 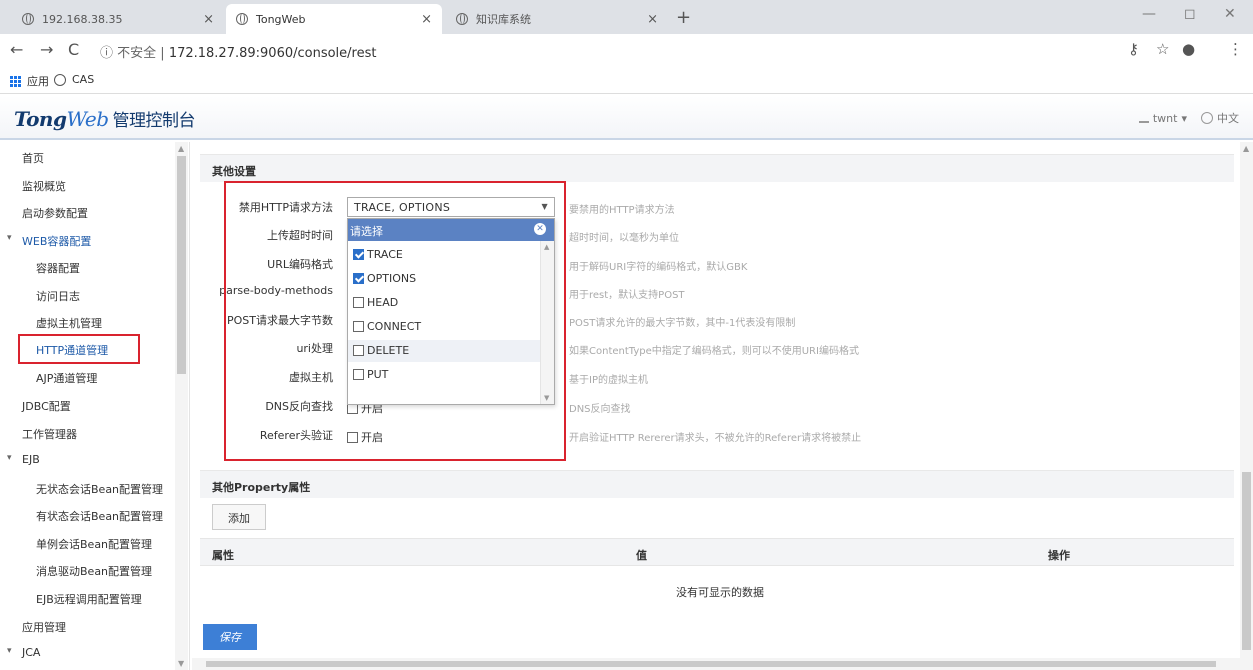 I want to click on sidebar-item-container-config: 容器配置, so click(x=58, y=268).